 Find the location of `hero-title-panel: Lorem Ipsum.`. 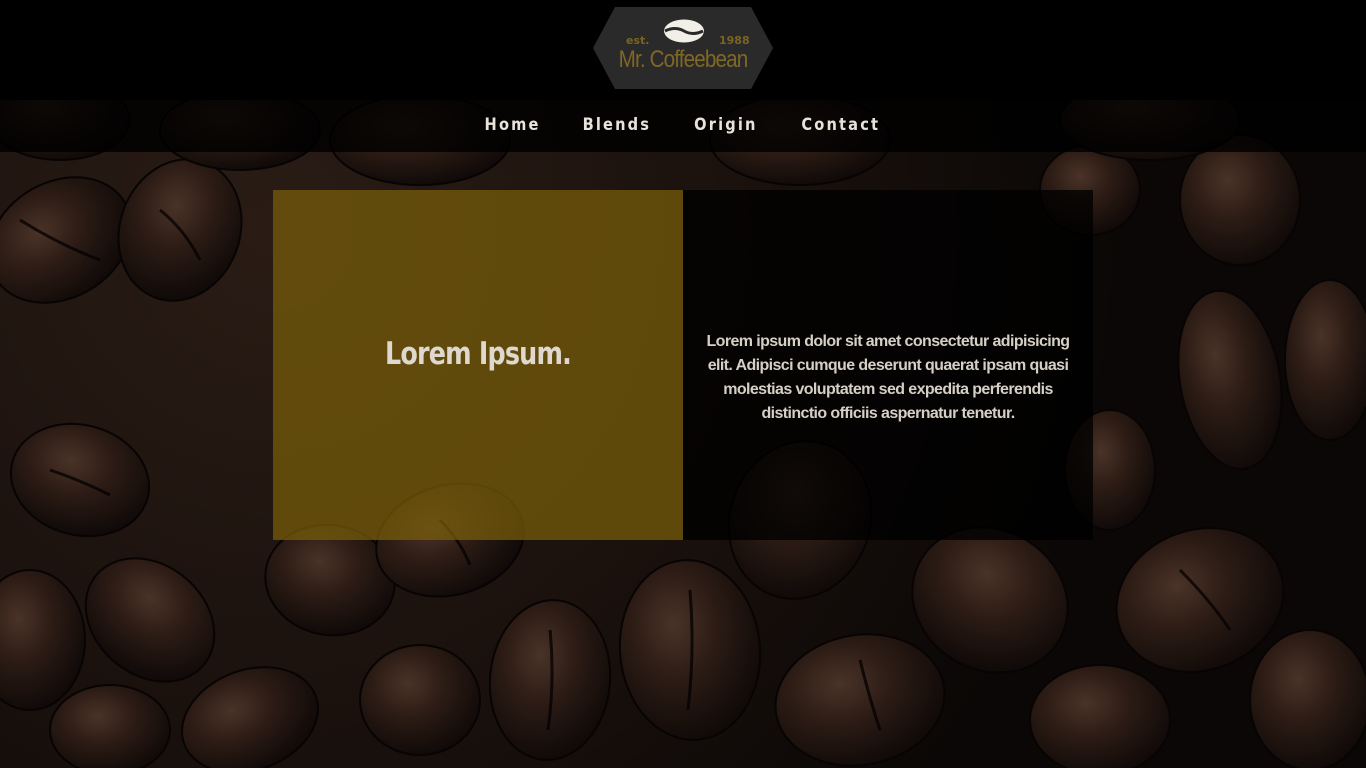

hero-title-panel: Lorem Ipsum. is located at coordinates (478, 365).